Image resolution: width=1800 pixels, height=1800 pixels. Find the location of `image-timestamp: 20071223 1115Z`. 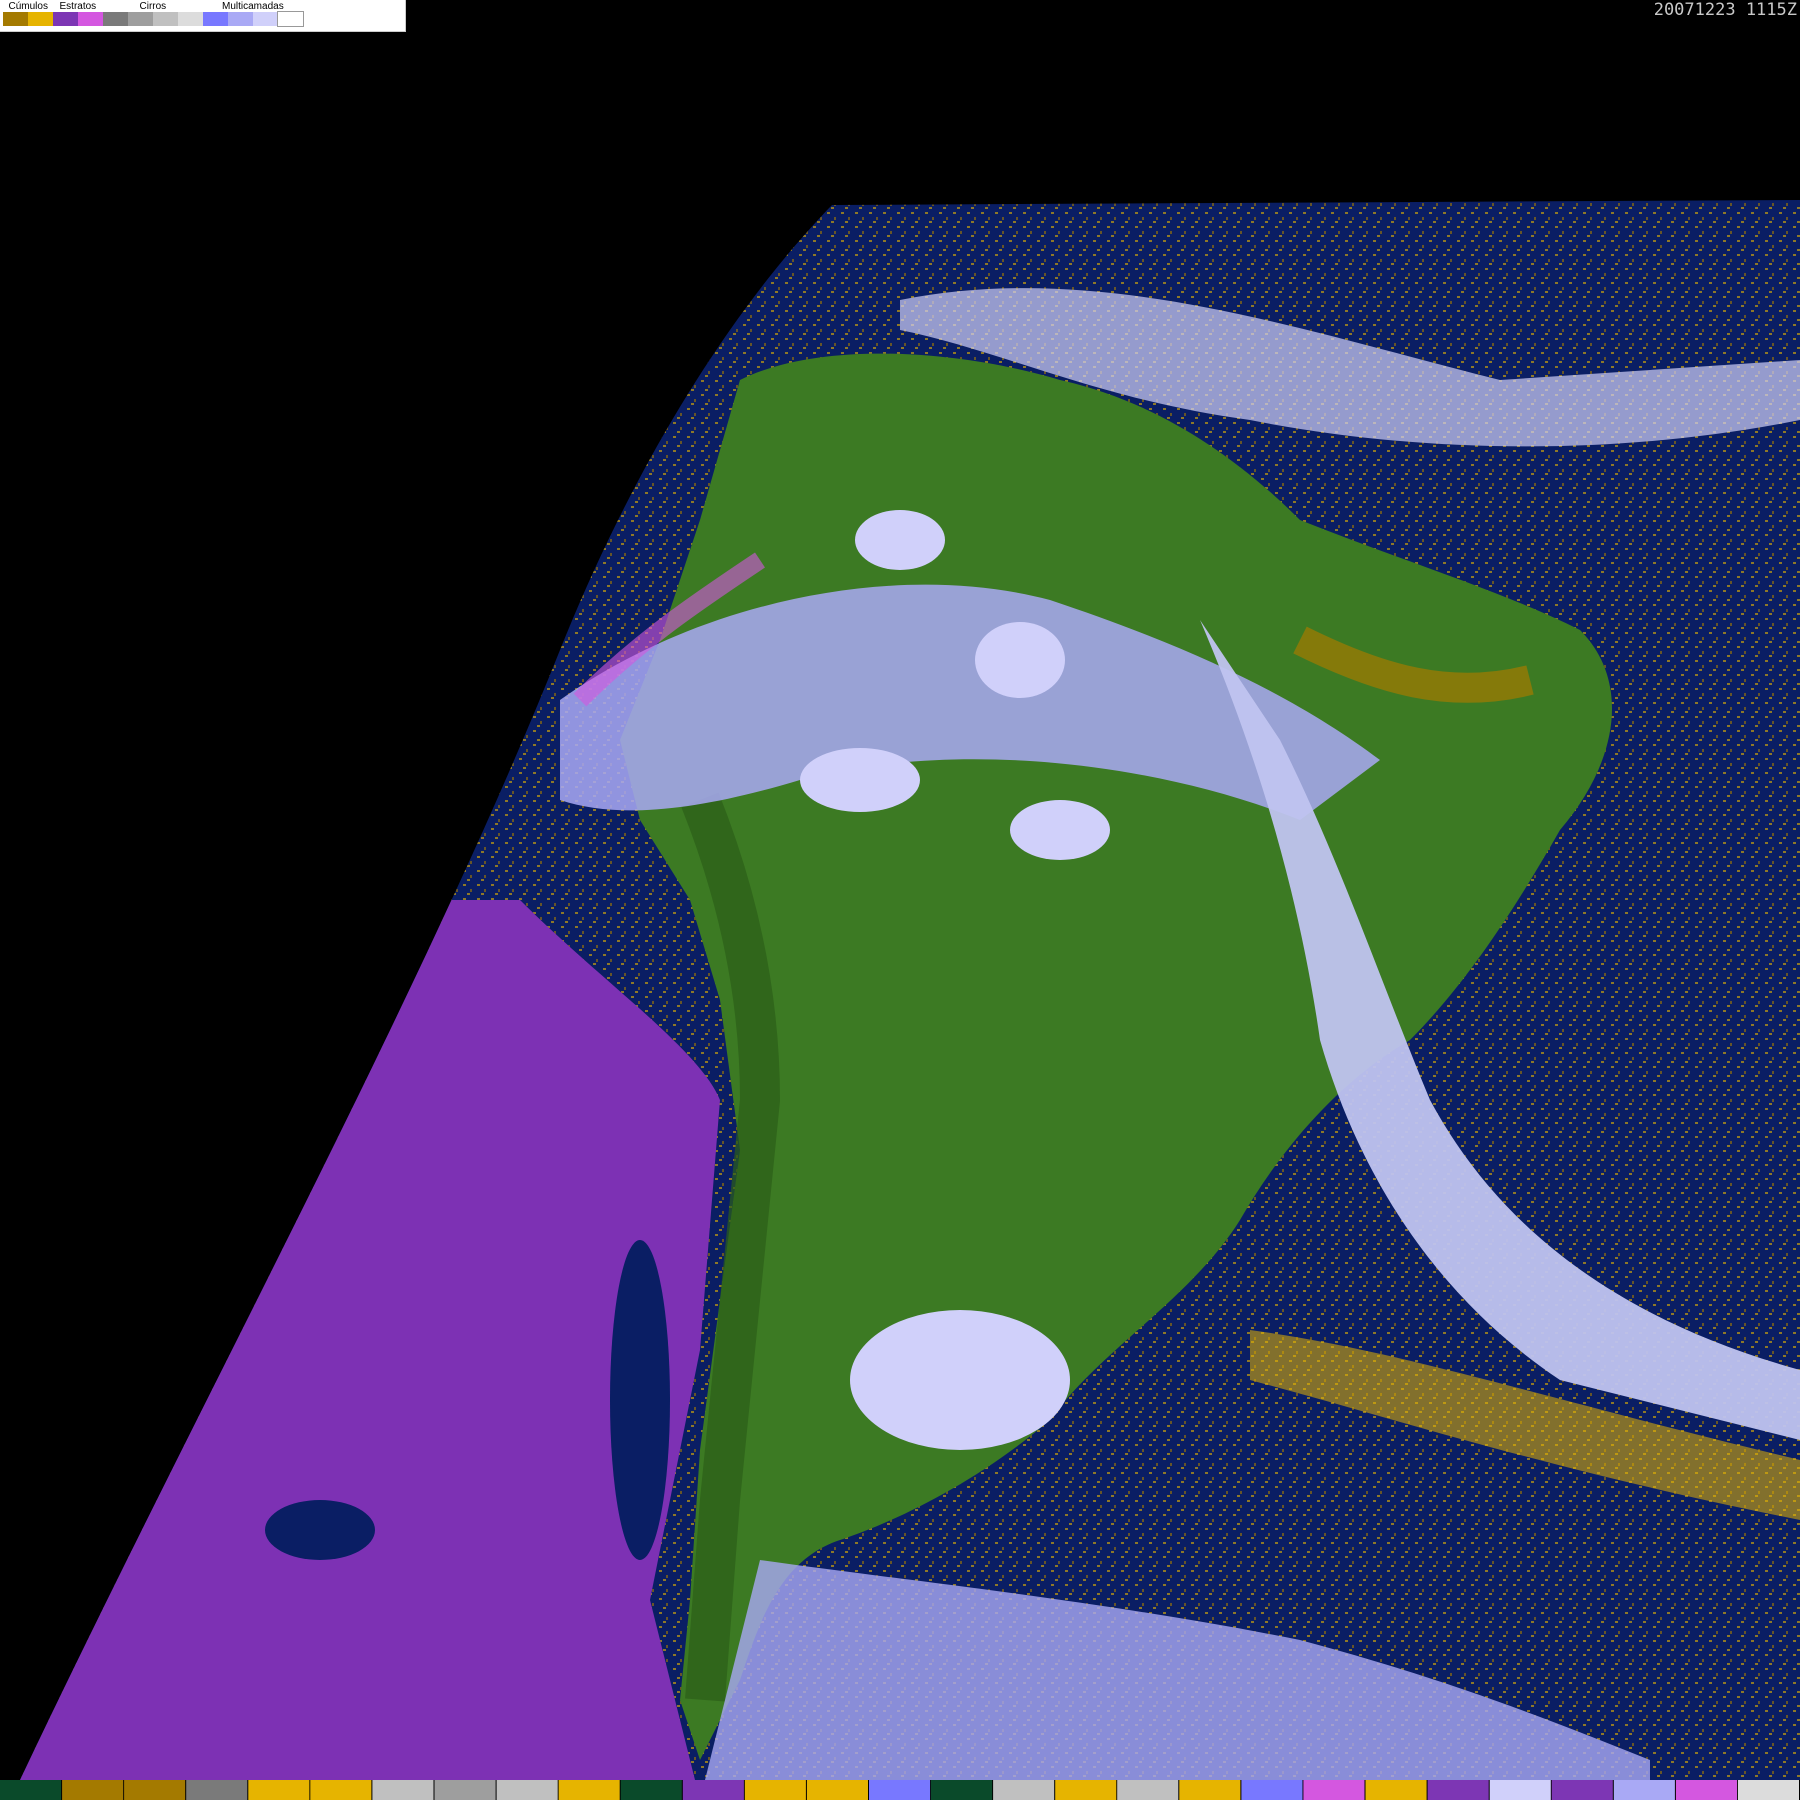

image-timestamp: 20071223 1115Z is located at coordinates (1725, 10).